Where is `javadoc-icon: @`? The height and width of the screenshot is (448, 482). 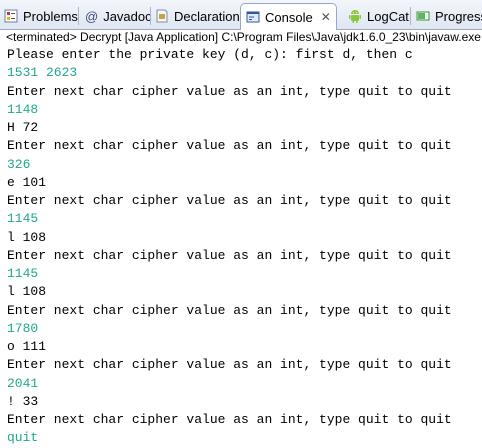
javadoc-icon: @ is located at coordinates (92, 16).